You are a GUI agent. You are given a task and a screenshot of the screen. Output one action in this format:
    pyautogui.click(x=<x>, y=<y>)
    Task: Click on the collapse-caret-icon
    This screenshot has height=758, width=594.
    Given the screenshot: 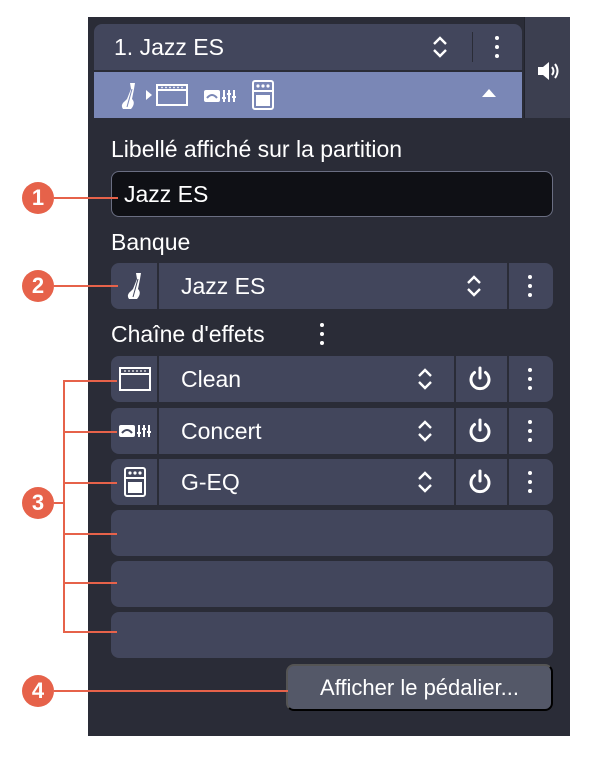 What is the action you would take?
    pyautogui.click(x=489, y=93)
    